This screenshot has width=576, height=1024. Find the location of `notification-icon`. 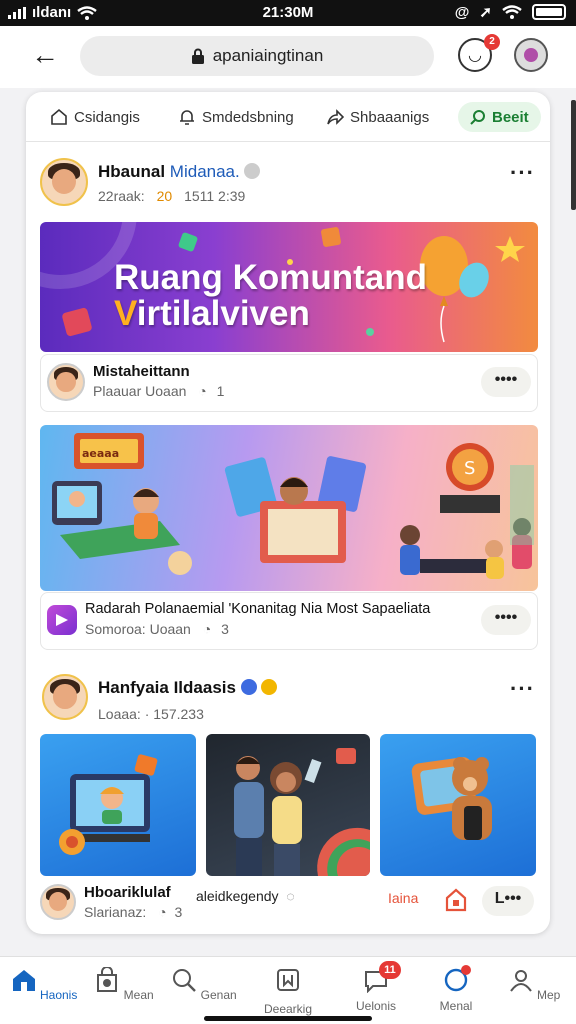

notification-icon is located at coordinates (457, 979).